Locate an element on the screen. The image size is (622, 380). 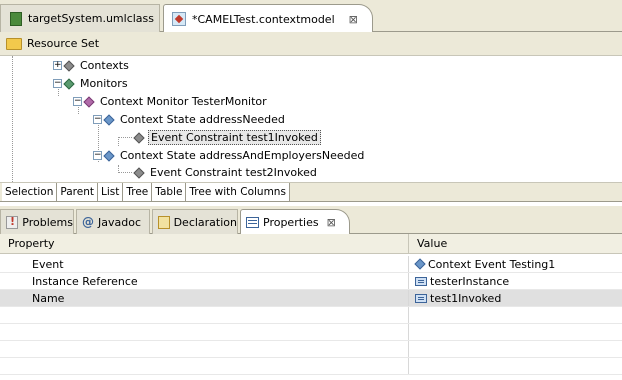
property-value: test1Invoked is located at coordinates (466, 298).